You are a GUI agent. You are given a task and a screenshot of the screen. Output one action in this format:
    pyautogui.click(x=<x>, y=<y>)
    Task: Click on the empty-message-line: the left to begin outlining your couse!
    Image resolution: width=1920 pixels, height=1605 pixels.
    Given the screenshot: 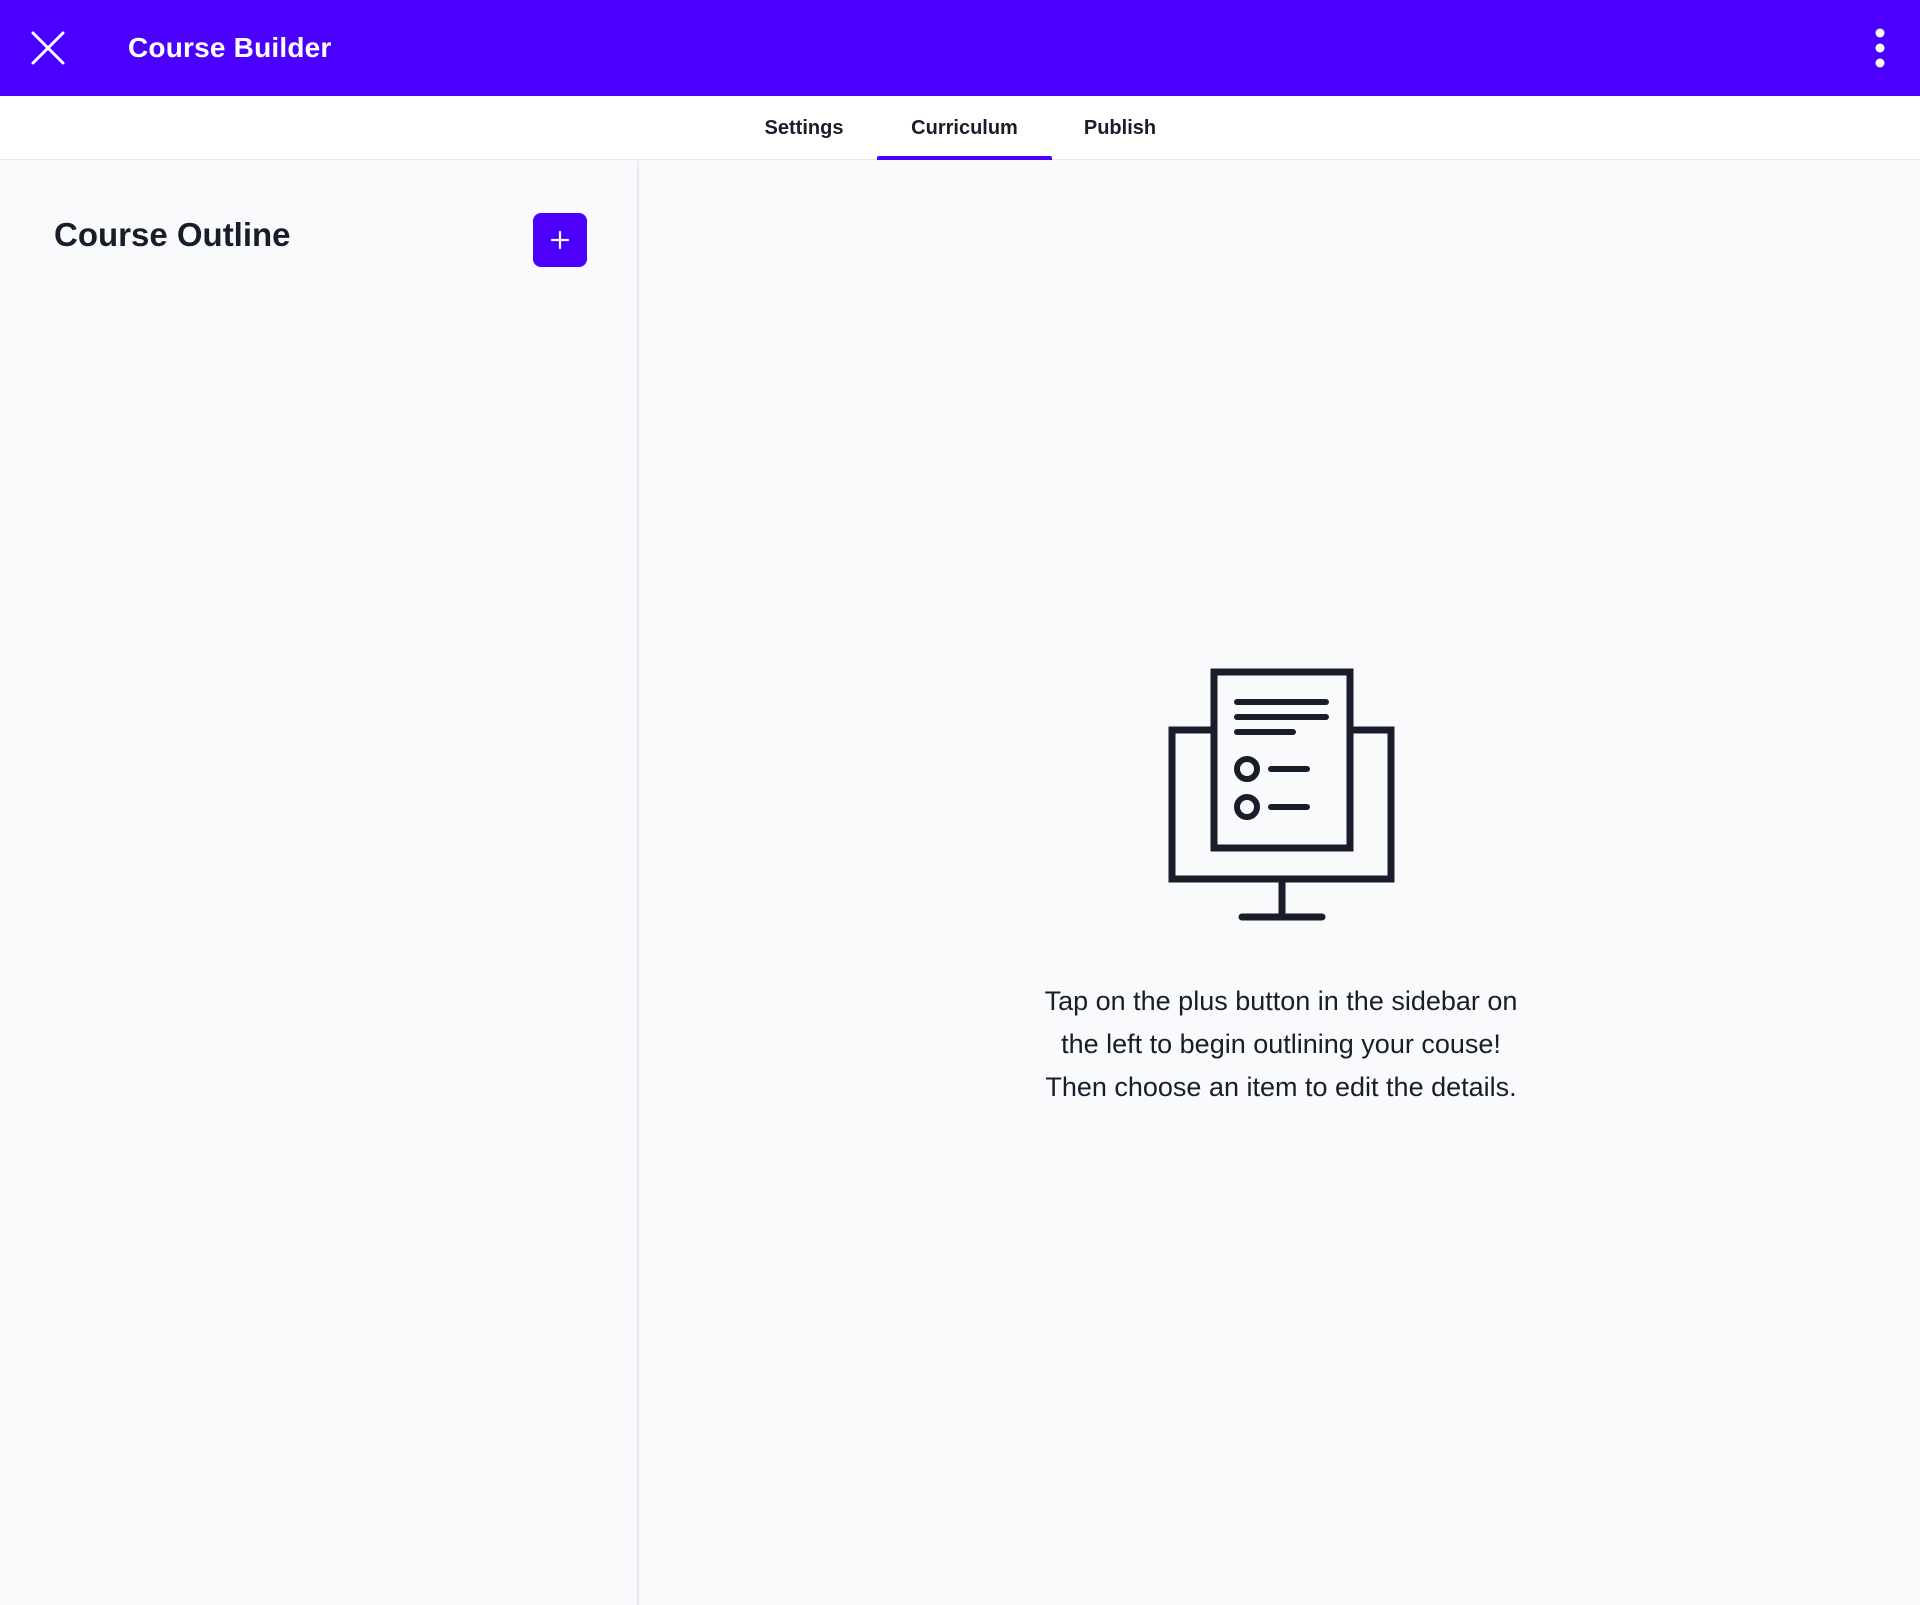 What is the action you would take?
    pyautogui.click(x=1281, y=1044)
    